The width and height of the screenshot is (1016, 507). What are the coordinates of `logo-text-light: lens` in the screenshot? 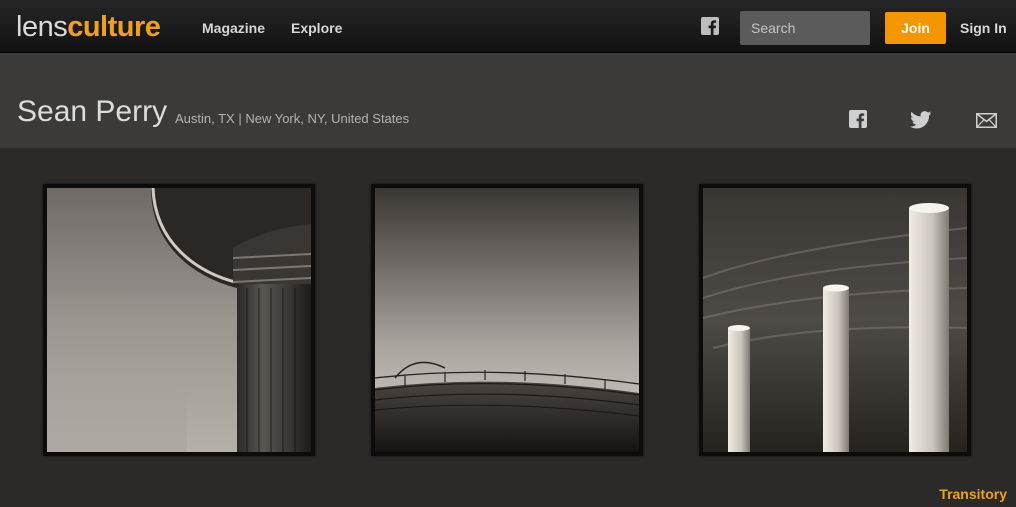 It's located at (42, 27).